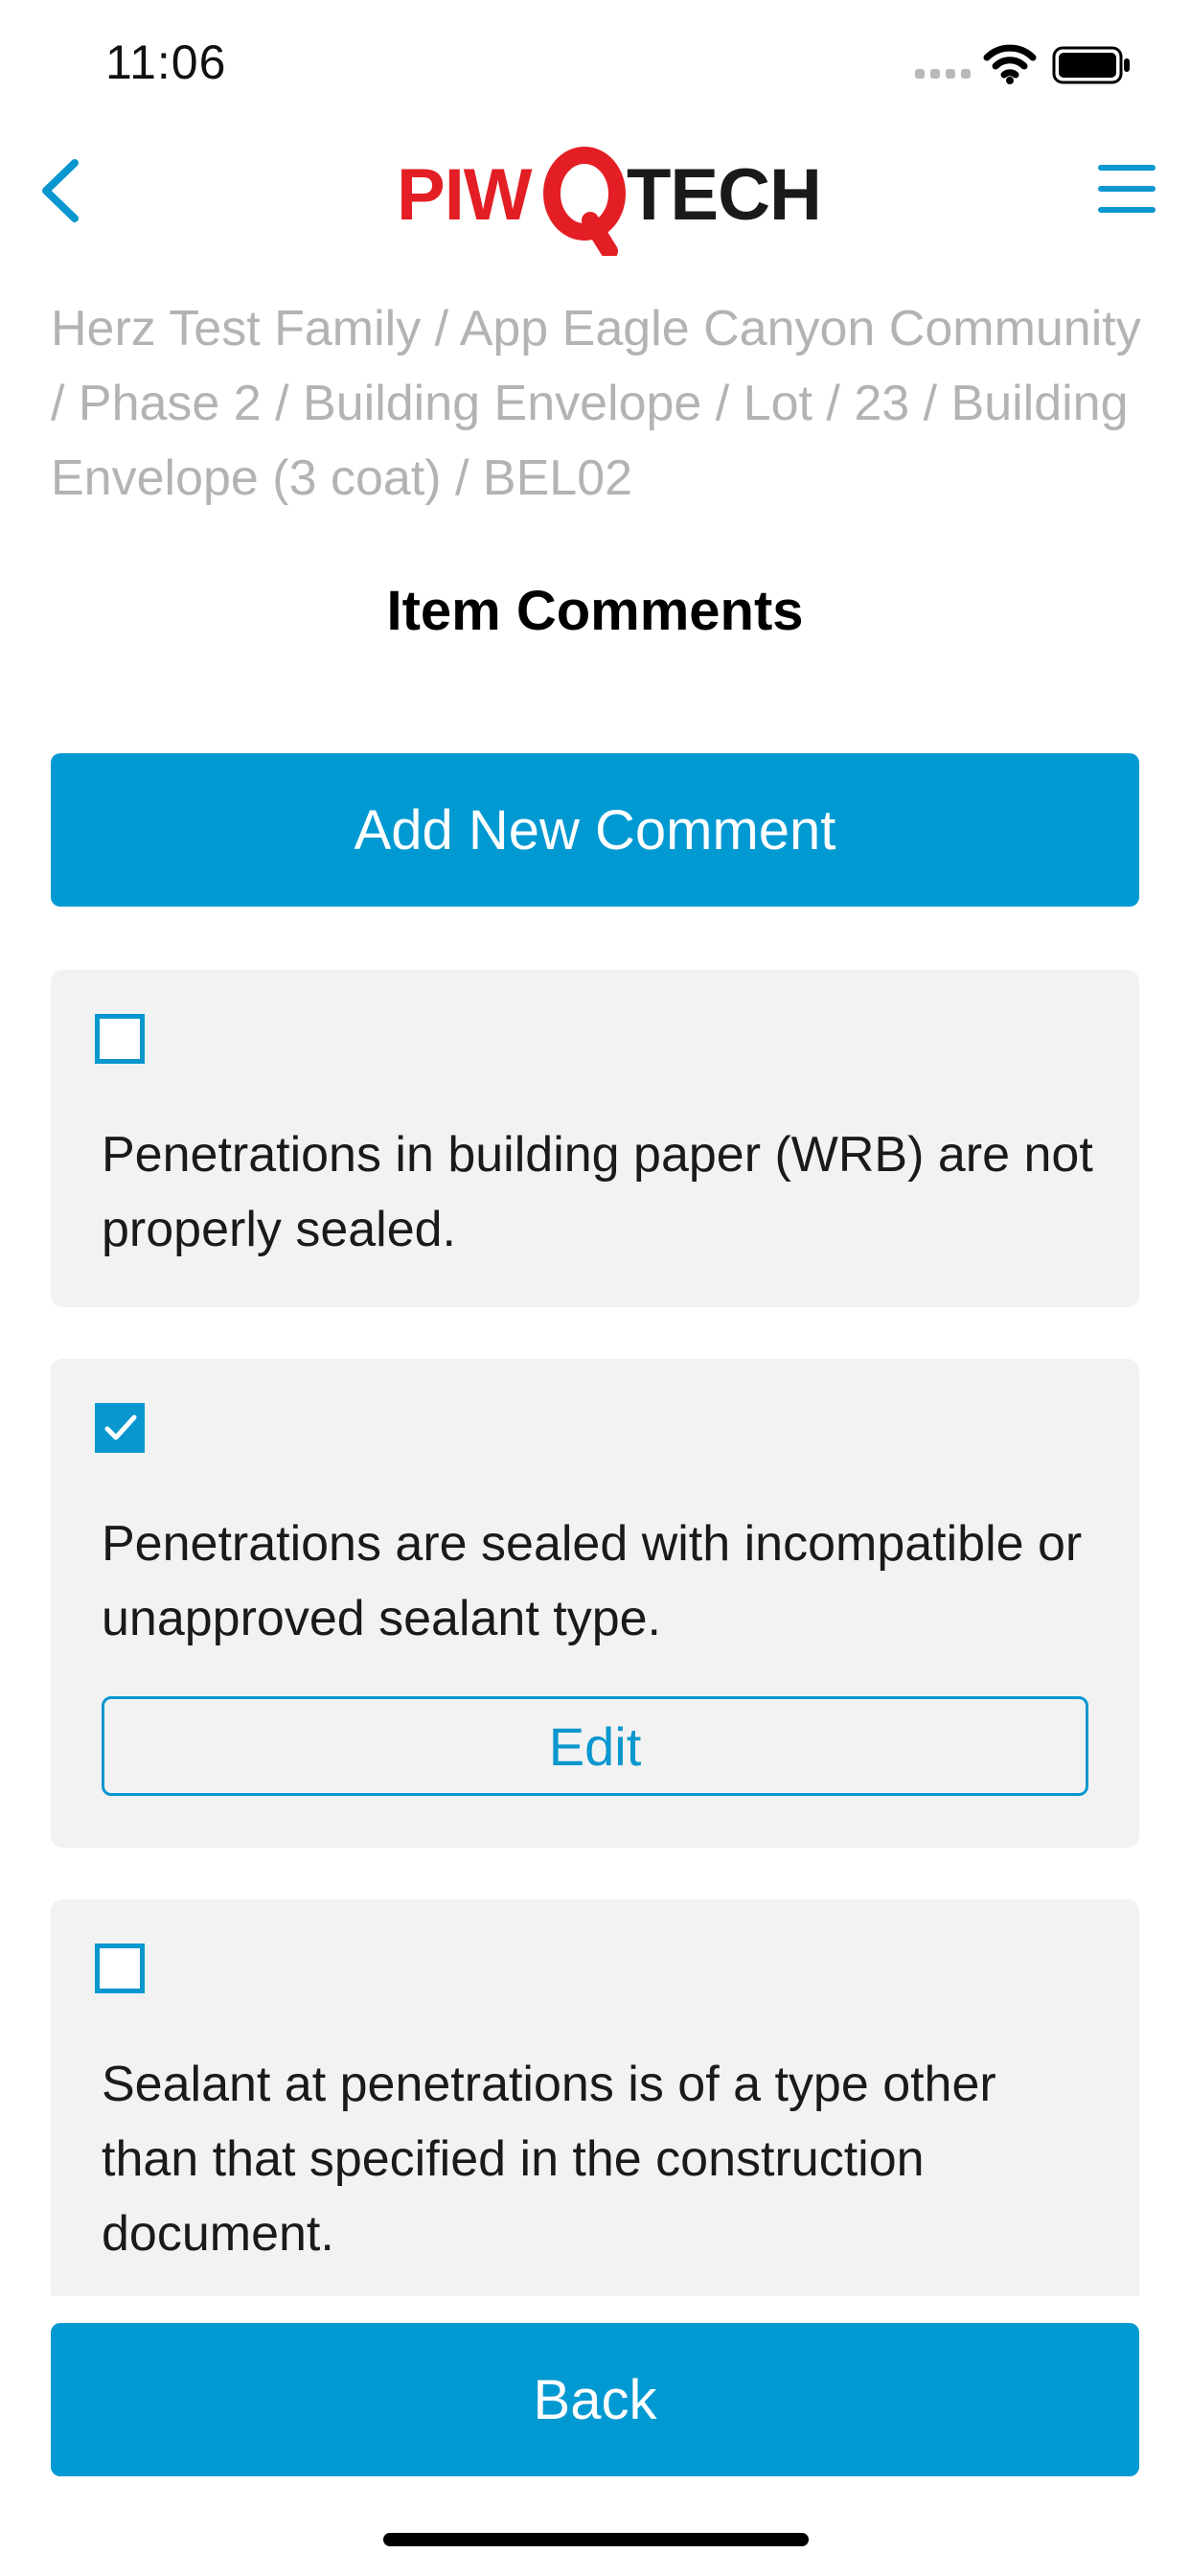  What do you see at coordinates (1093, 65) in the screenshot?
I see `battery-icon` at bounding box center [1093, 65].